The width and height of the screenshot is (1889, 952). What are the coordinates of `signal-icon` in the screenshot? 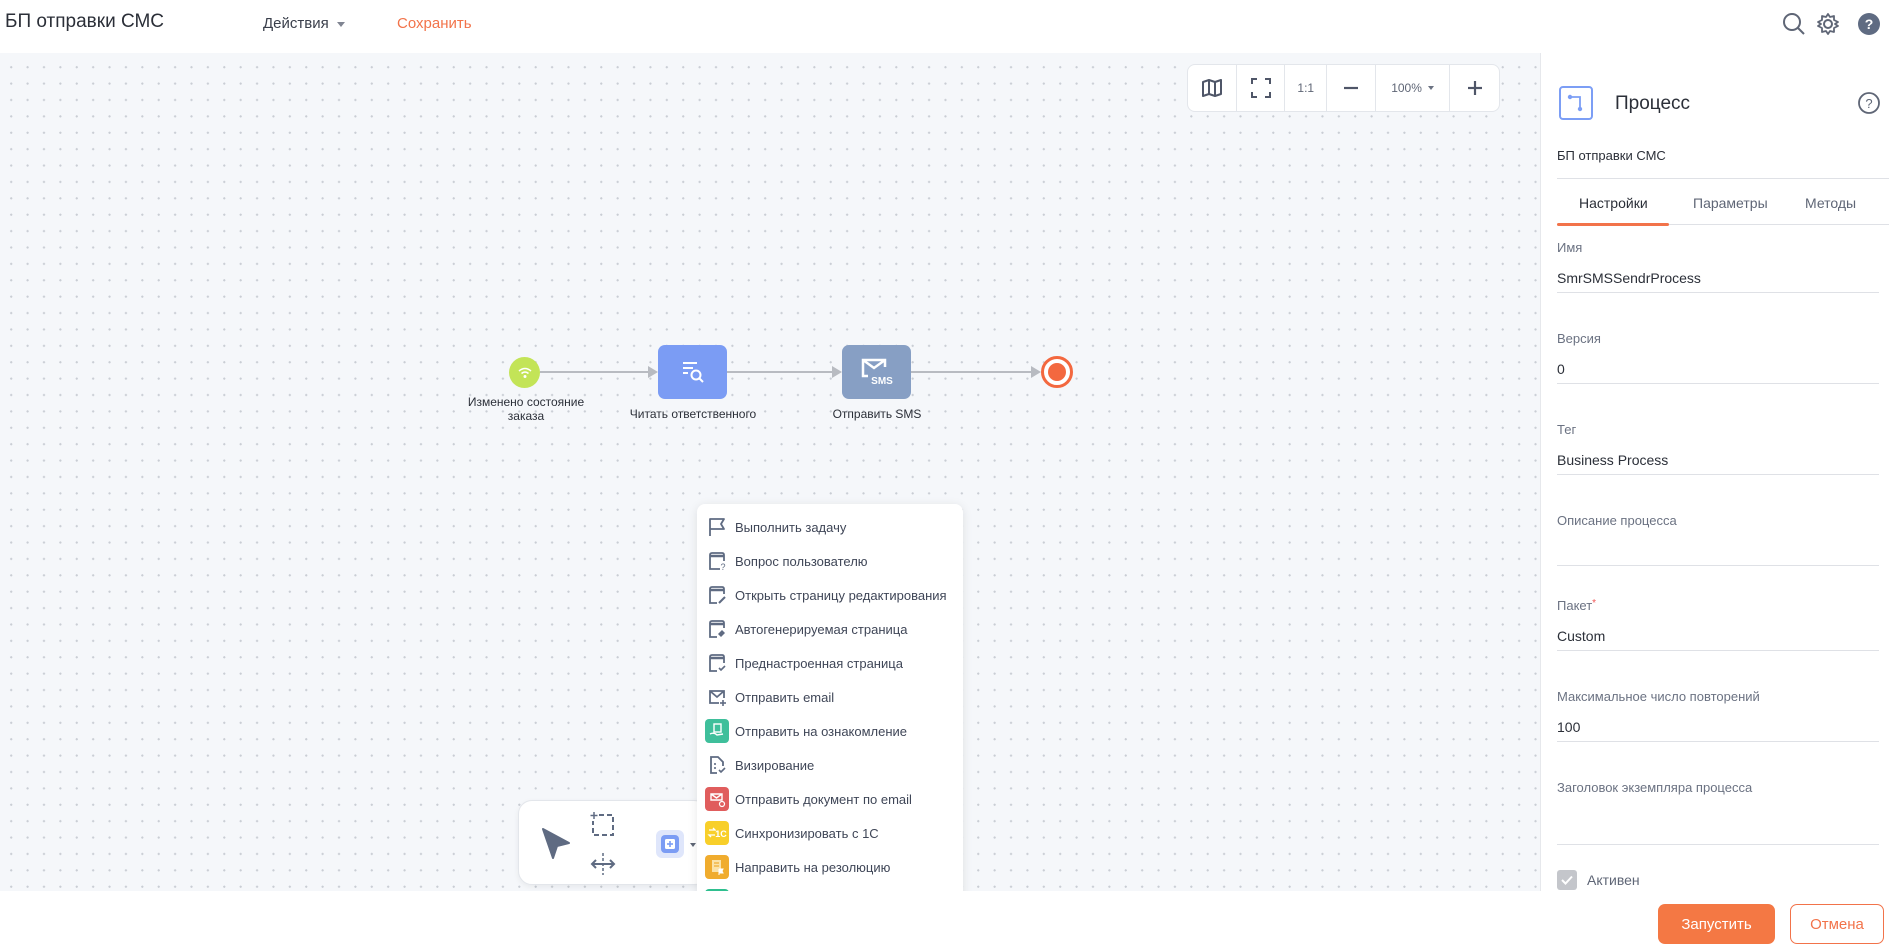 It's located at (524, 372).